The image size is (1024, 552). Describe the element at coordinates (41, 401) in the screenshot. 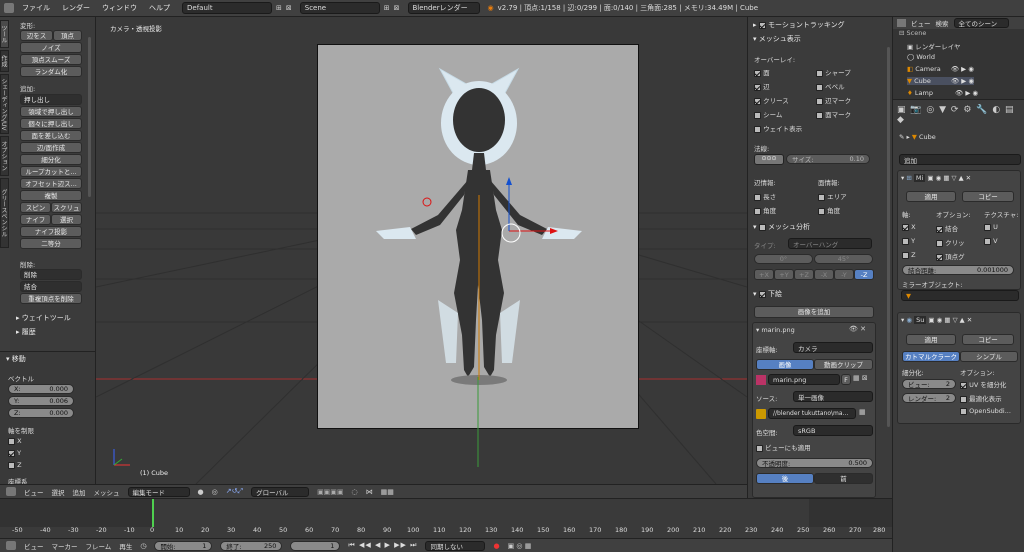

I see `vector-y-field: Y: 0.006` at that location.